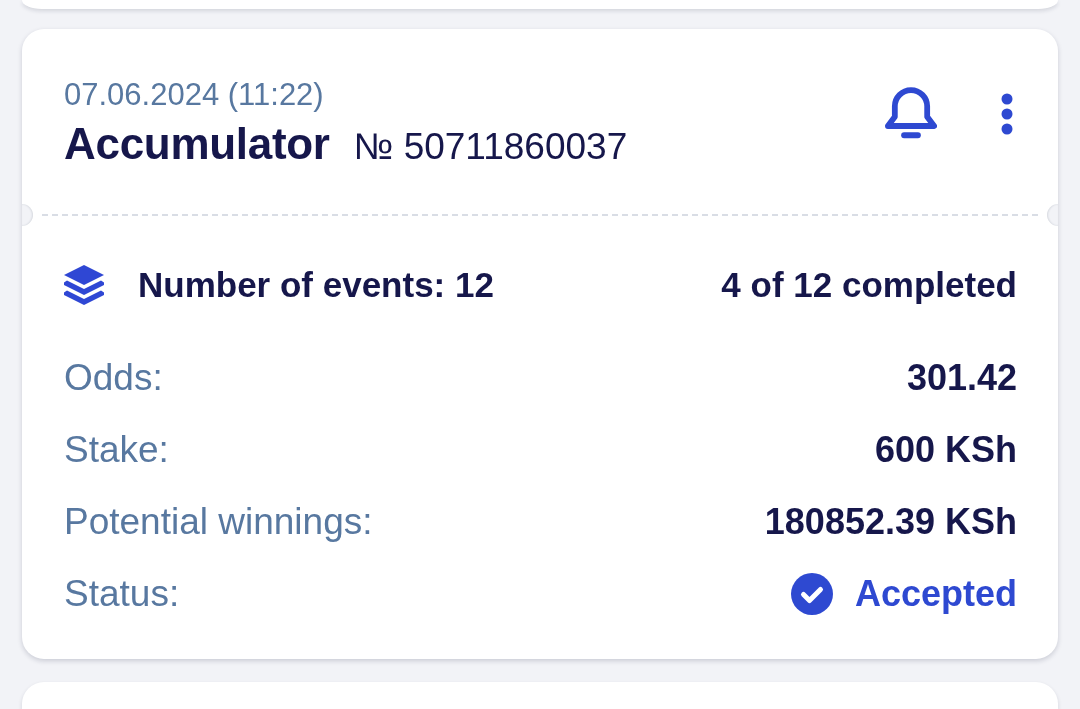 The height and width of the screenshot is (709, 1080). I want to click on bet-date: 07.06.2024 (11:22), so click(194, 95).